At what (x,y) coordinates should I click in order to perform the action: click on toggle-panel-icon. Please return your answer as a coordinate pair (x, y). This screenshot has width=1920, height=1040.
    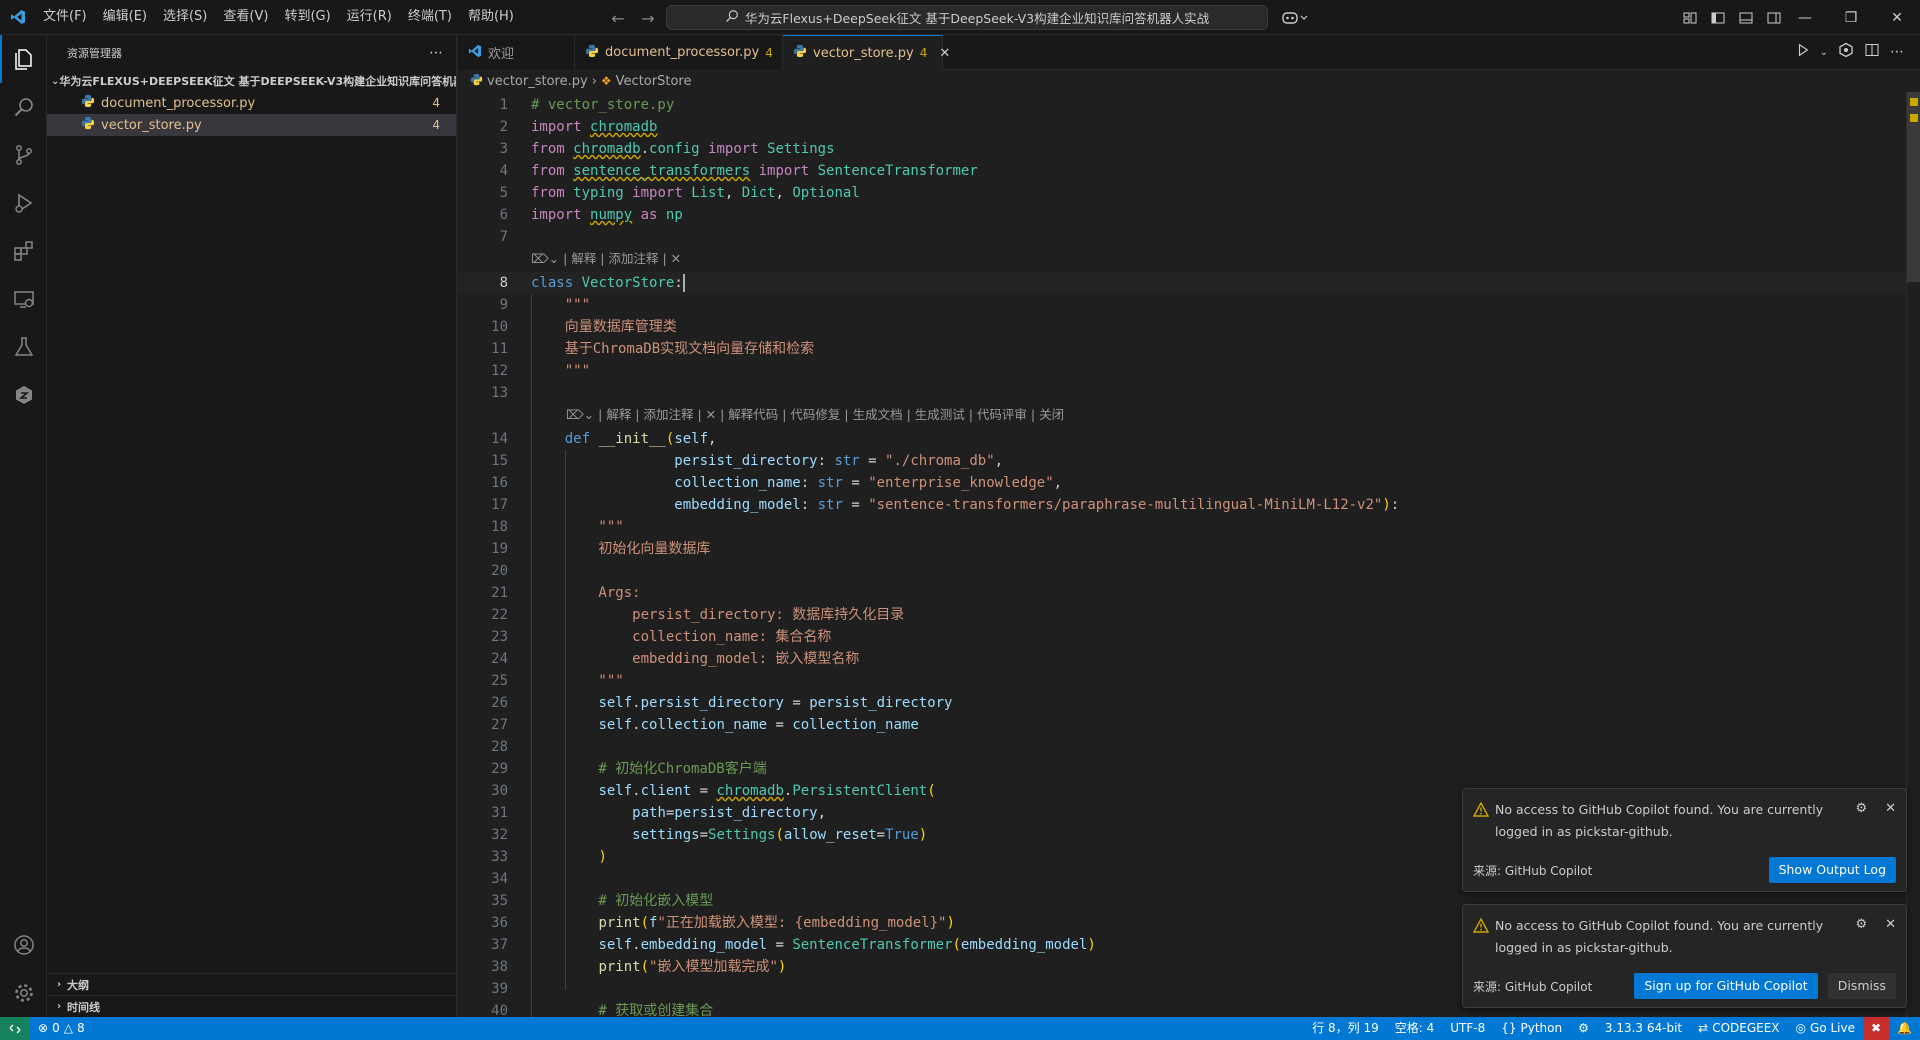
    Looking at the image, I should click on (1746, 18).